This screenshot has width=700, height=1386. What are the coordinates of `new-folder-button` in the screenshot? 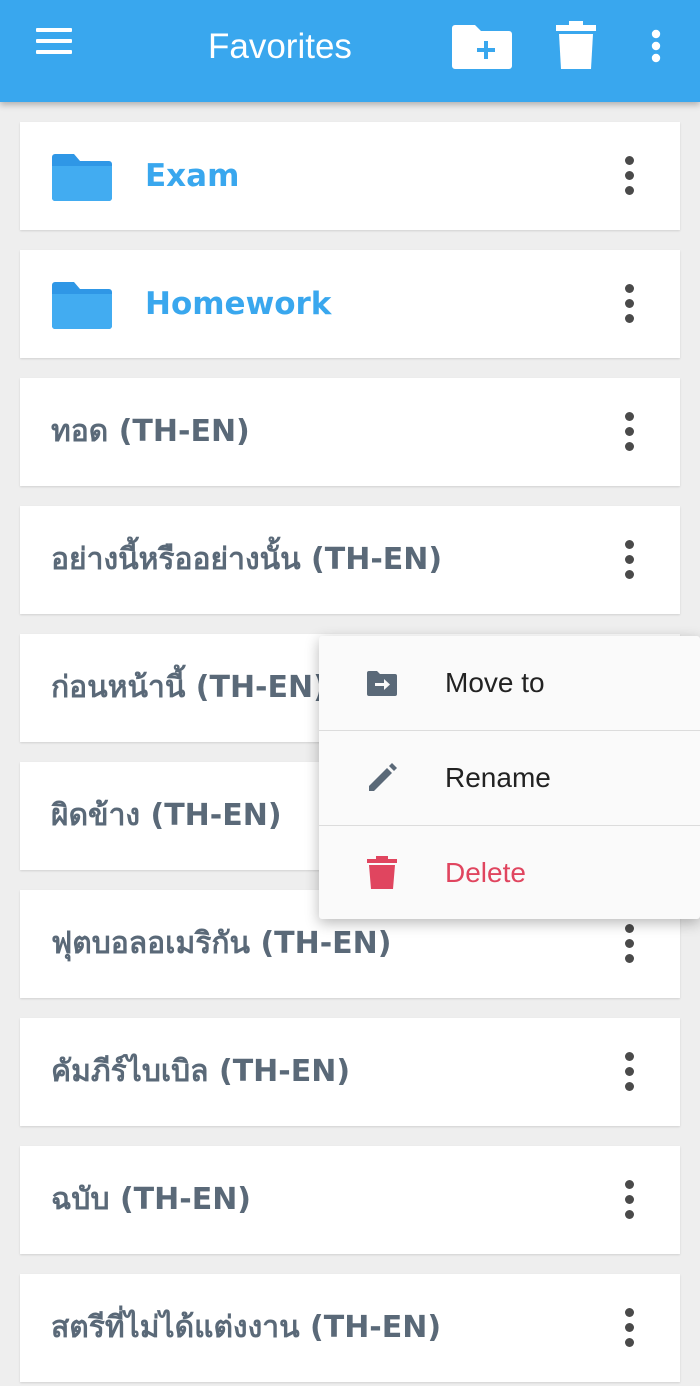 It's located at (482, 46).